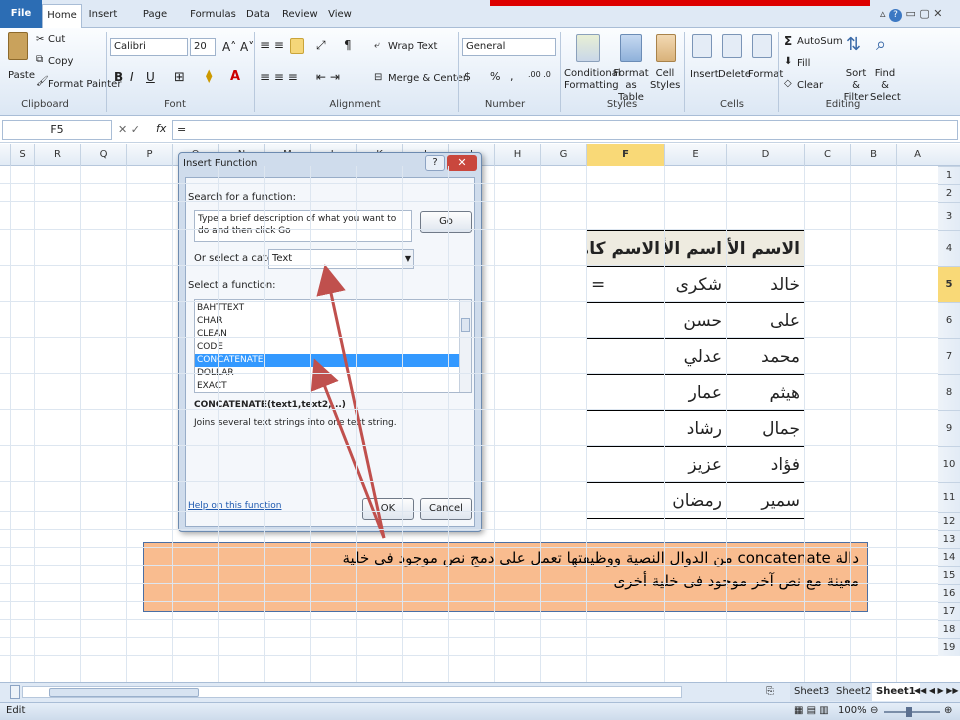  Describe the element at coordinates (949, 575) in the screenshot. I see `row-header: 15` at that location.